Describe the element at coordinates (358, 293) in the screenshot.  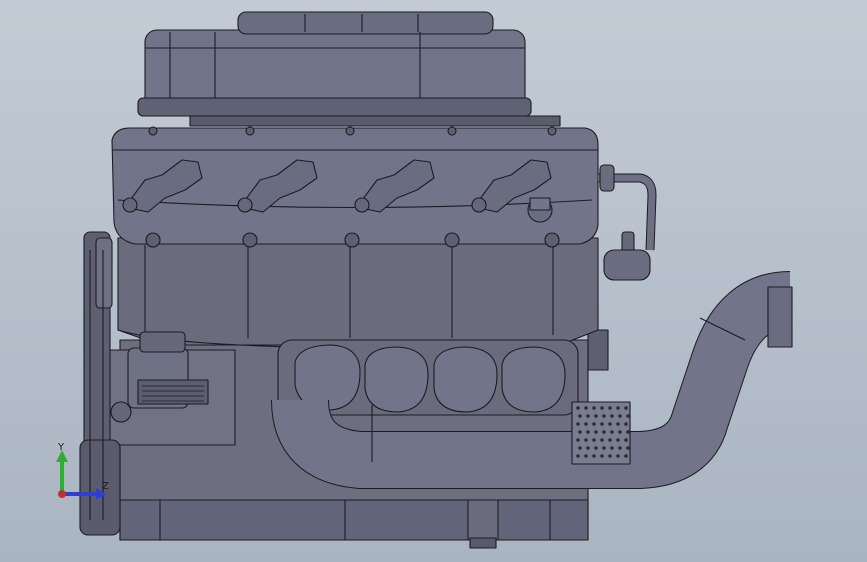
I see `cylinder-block-upper` at that location.